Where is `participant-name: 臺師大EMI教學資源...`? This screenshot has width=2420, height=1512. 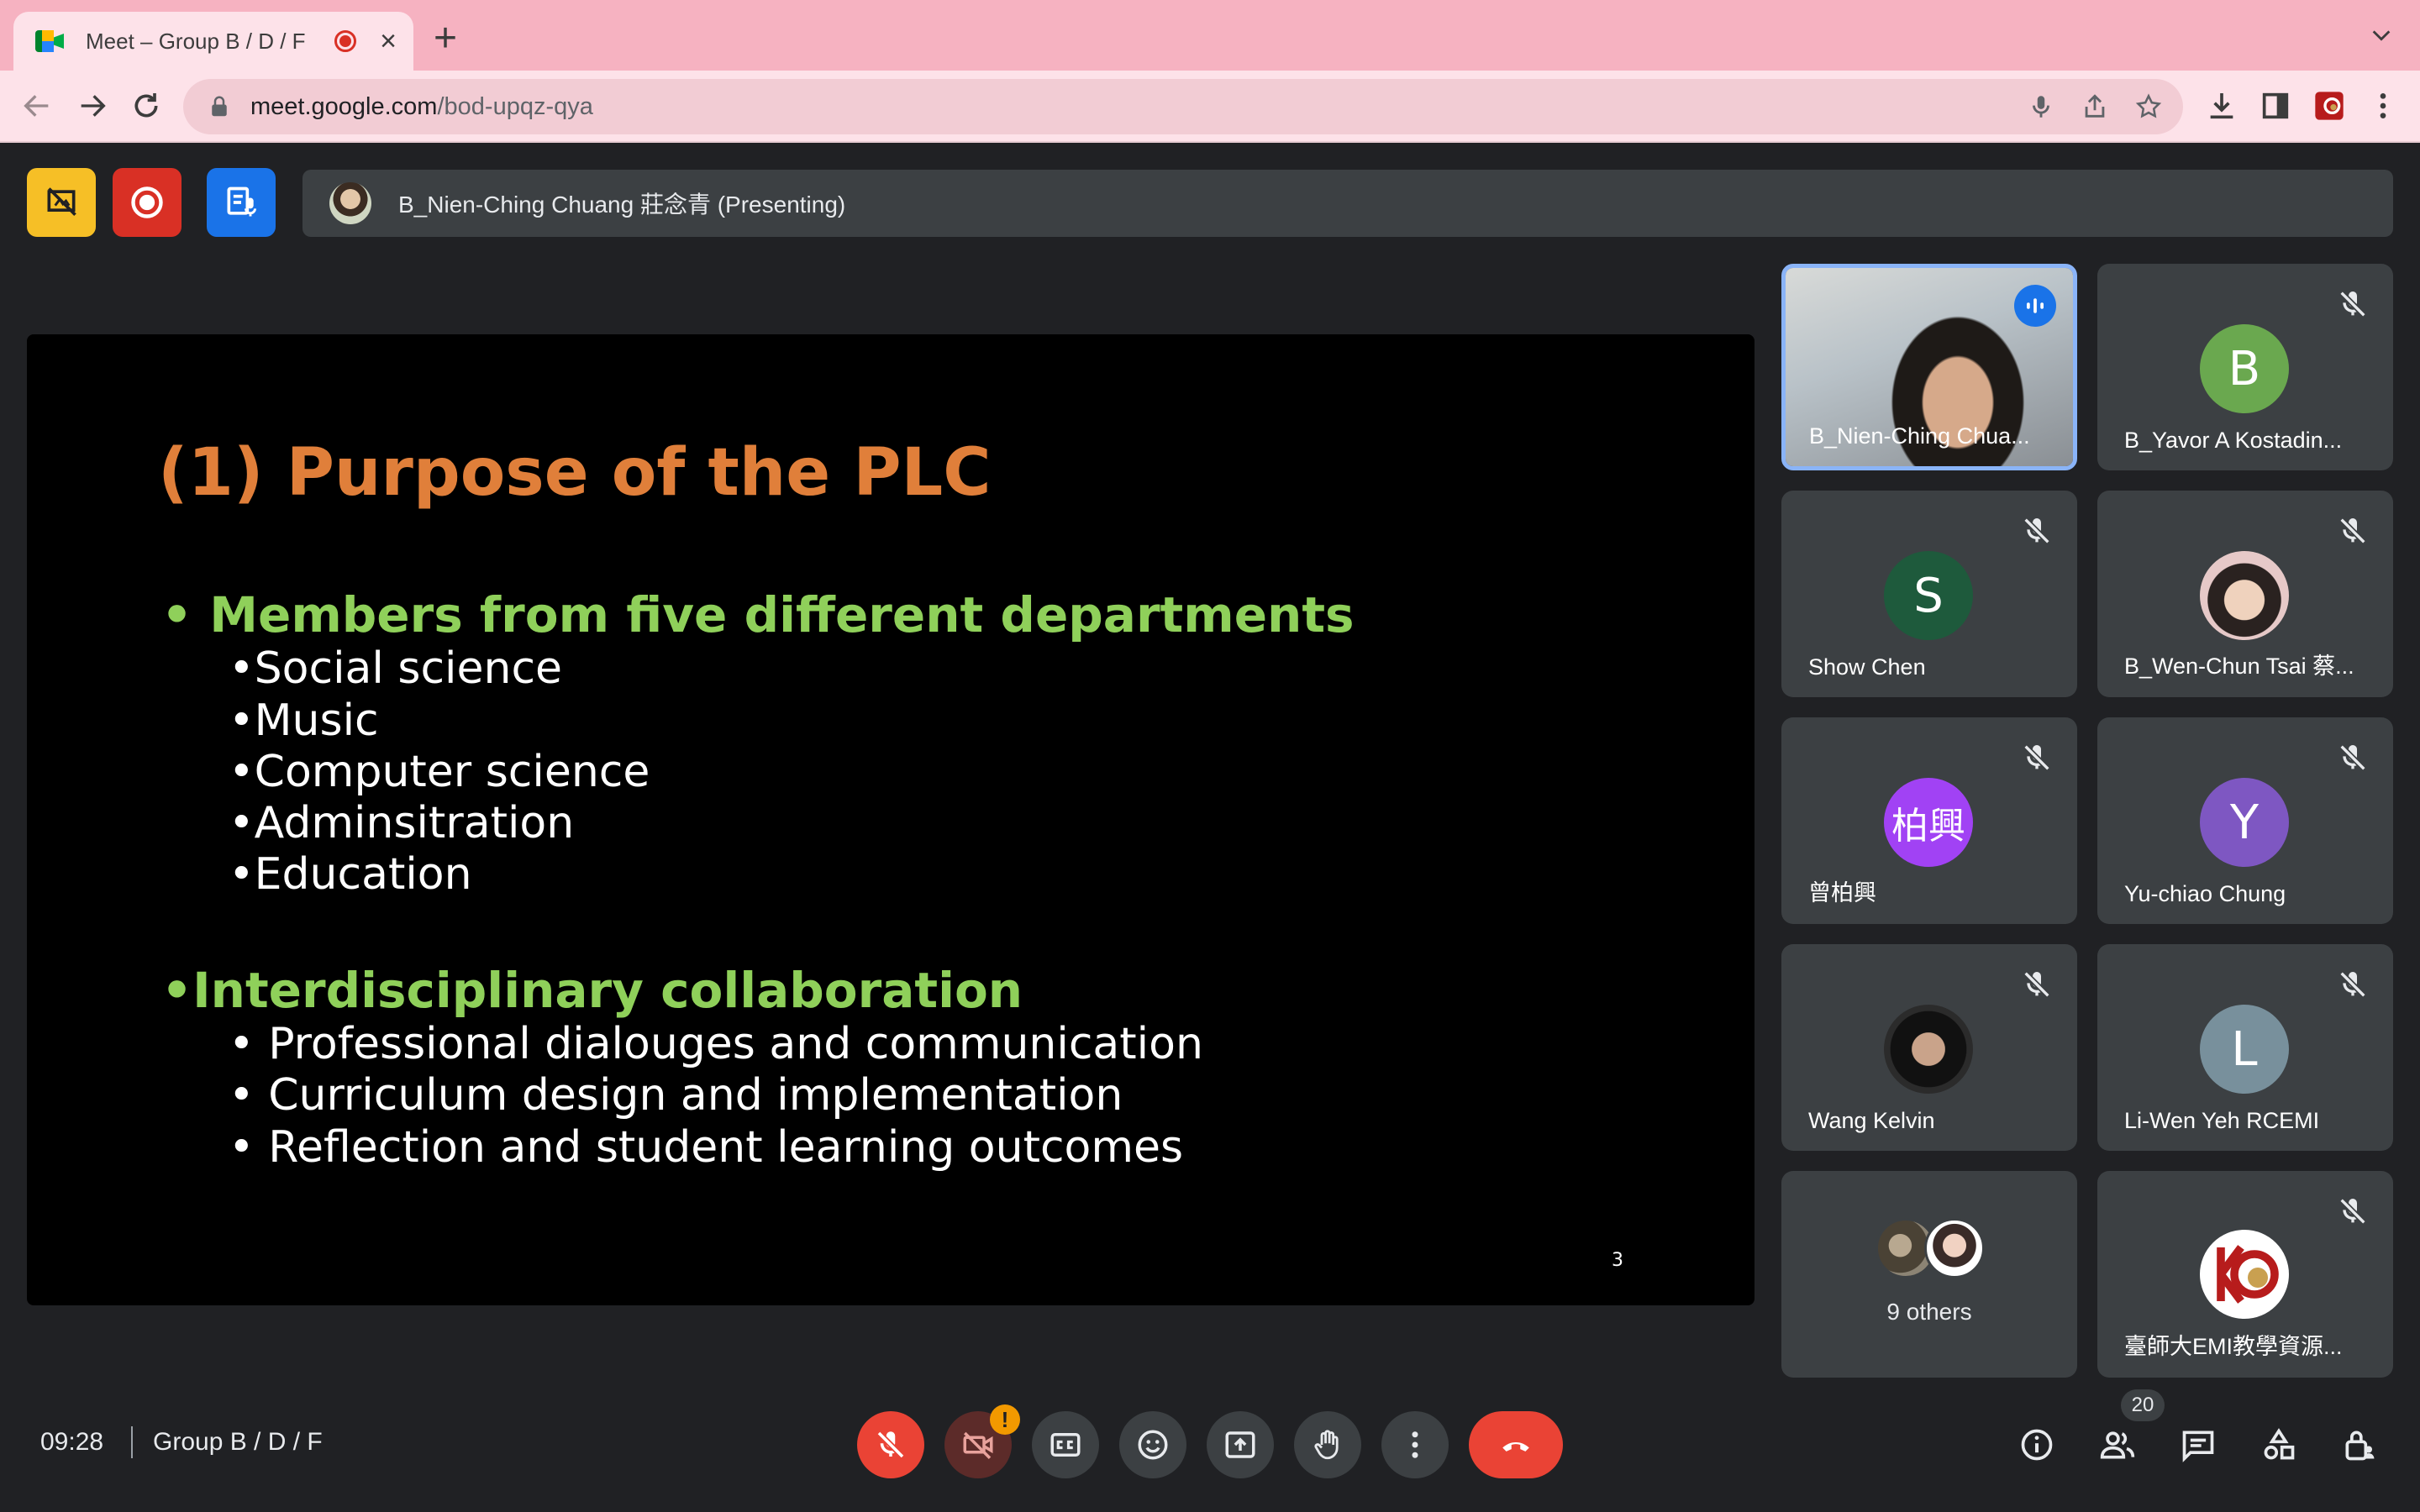 participant-name: 臺師大EMI教學資源... is located at coordinates (2233, 1346).